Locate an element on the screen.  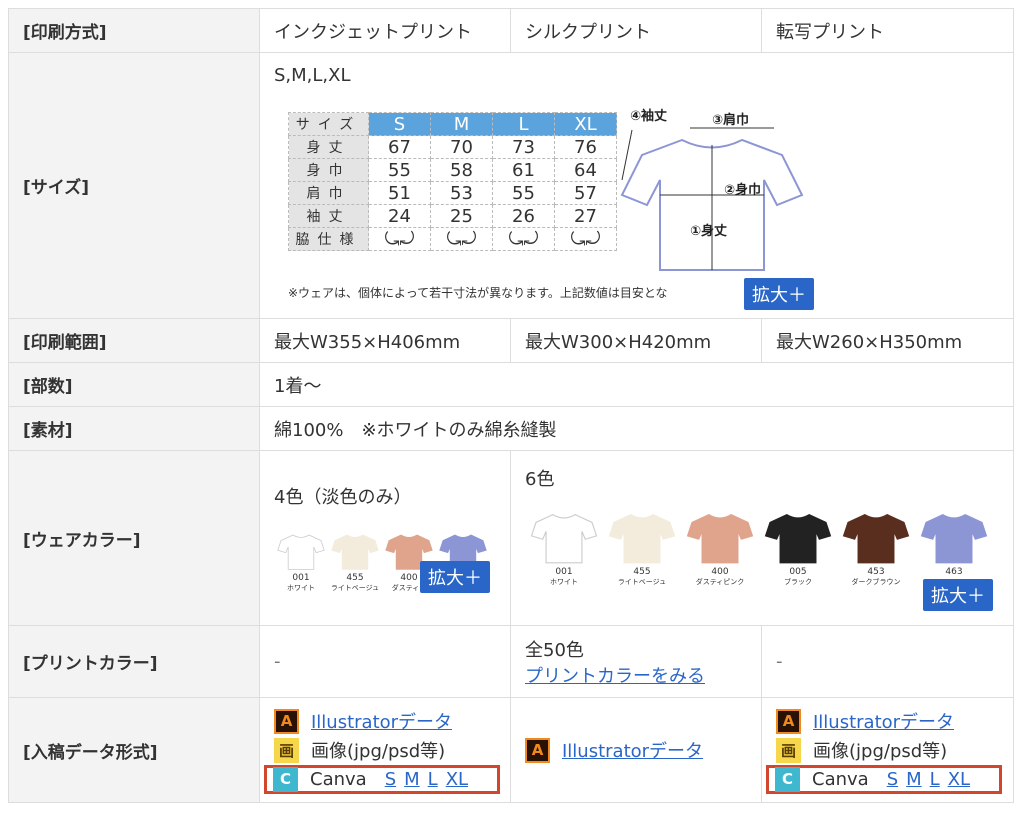
method-transfer: 転写プリント is located at coordinates (887, 30).